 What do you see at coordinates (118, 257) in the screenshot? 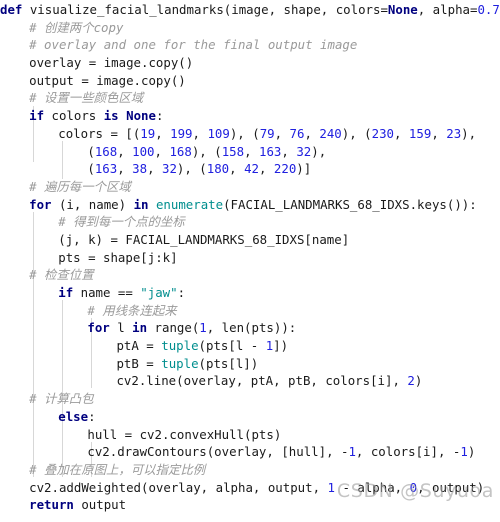
I see `code-token-plain: pts = shape[j:k]` at bounding box center [118, 257].